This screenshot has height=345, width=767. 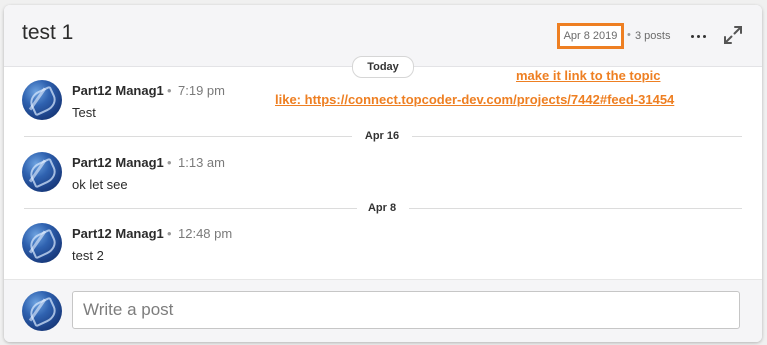 I want to click on topic-date: Apr 8 2019, so click(x=590, y=36).